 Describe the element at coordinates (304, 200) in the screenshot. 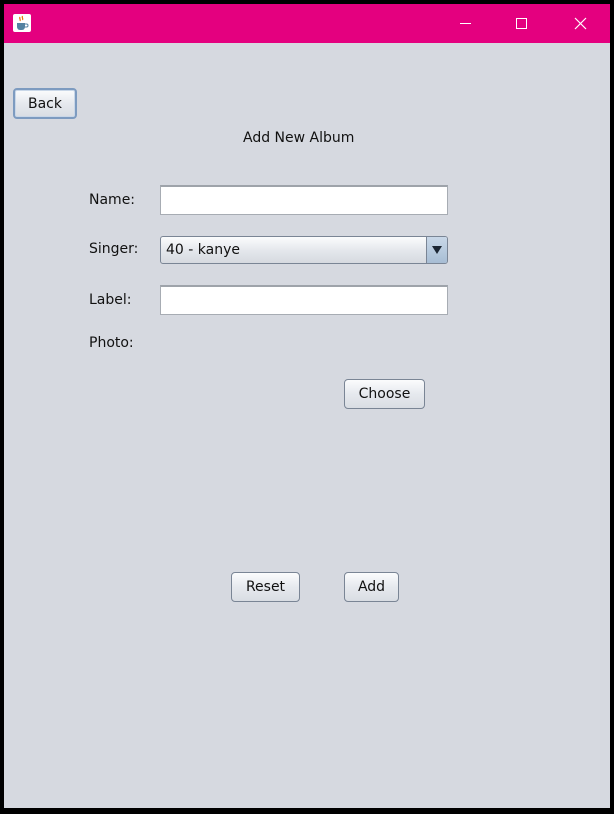

I see `name-input` at that location.